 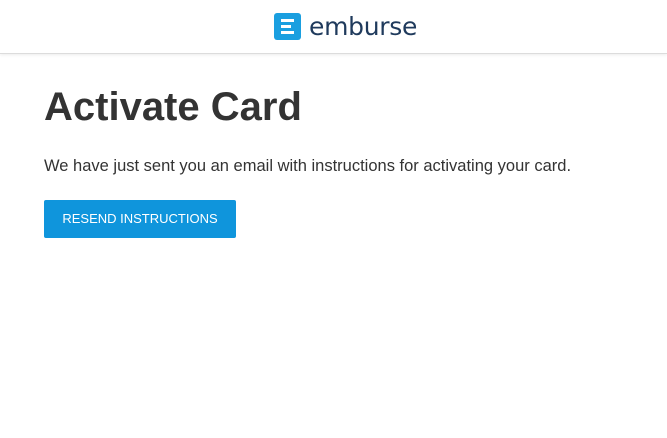 I want to click on logo-wordmark: emburse, so click(x=363, y=26).